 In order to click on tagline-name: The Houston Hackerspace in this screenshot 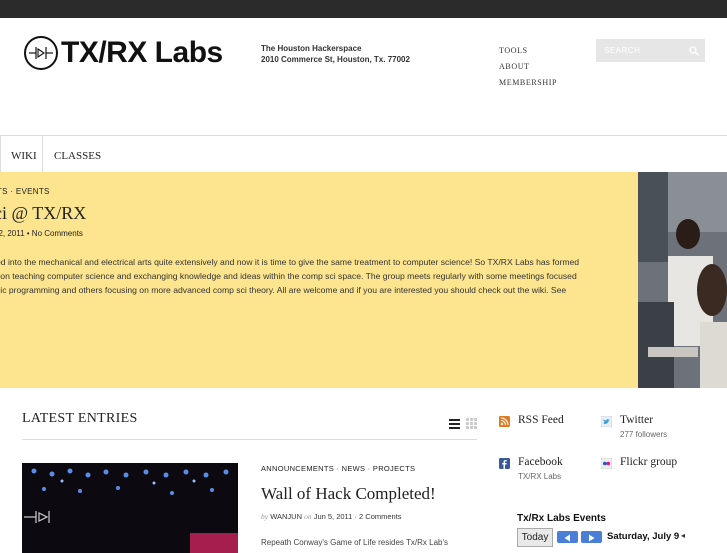, I will do `click(311, 48)`.